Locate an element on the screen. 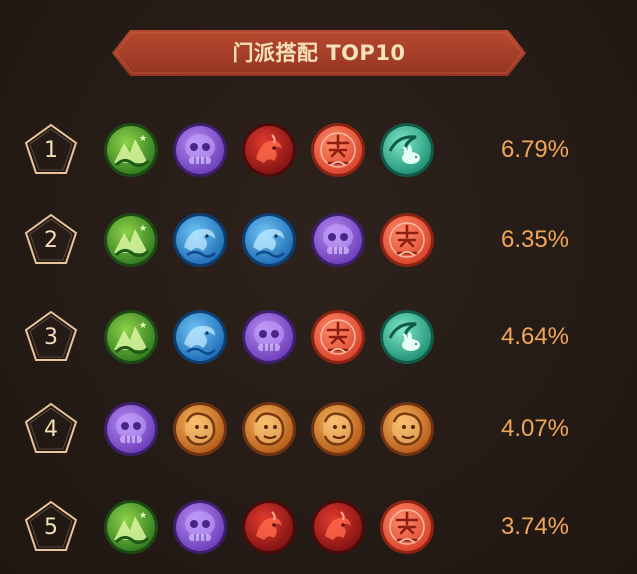 The width and height of the screenshot is (637, 574). lineup-row: 1 ★ 6.79% is located at coordinates (318, 150).